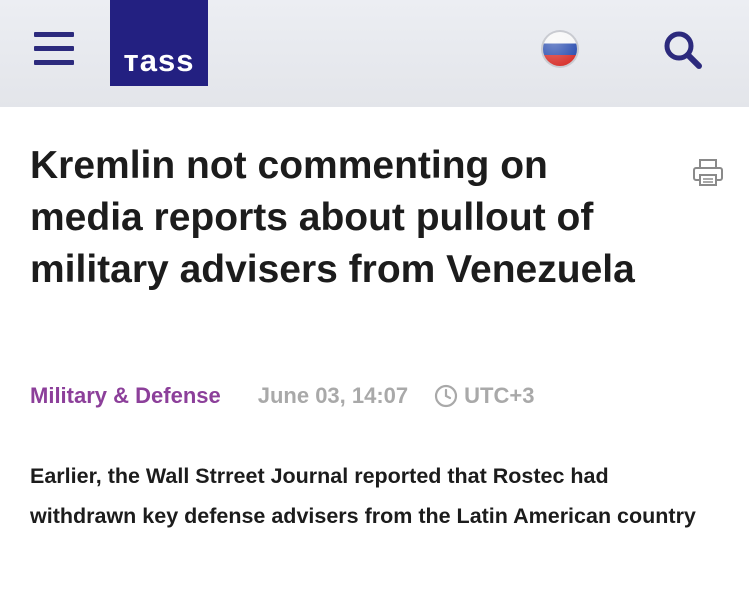  I want to click on category-link: Military & Defense, so click(125, 396).